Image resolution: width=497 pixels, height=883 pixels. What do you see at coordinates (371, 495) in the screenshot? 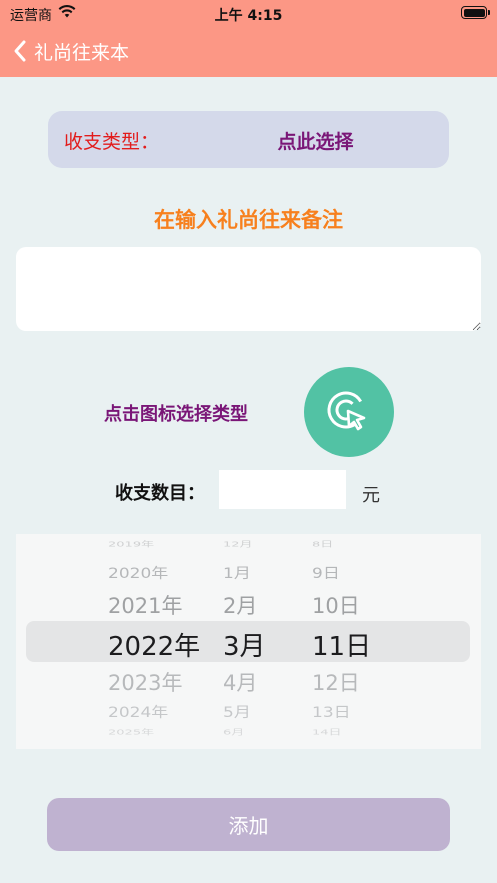
I see `amount-unit: 元` at bounding box center [371, 495].